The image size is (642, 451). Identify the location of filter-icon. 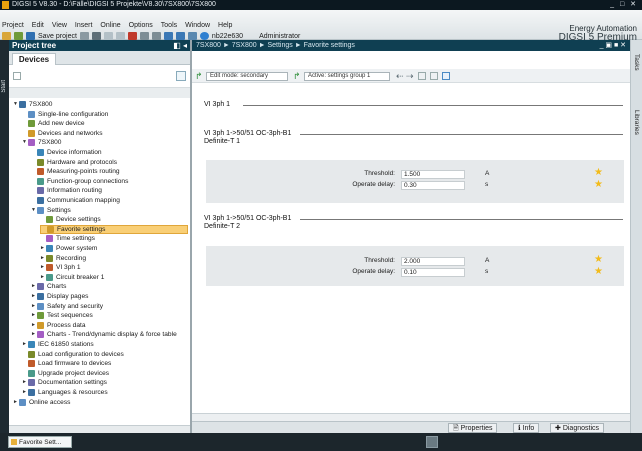
(434, 76).